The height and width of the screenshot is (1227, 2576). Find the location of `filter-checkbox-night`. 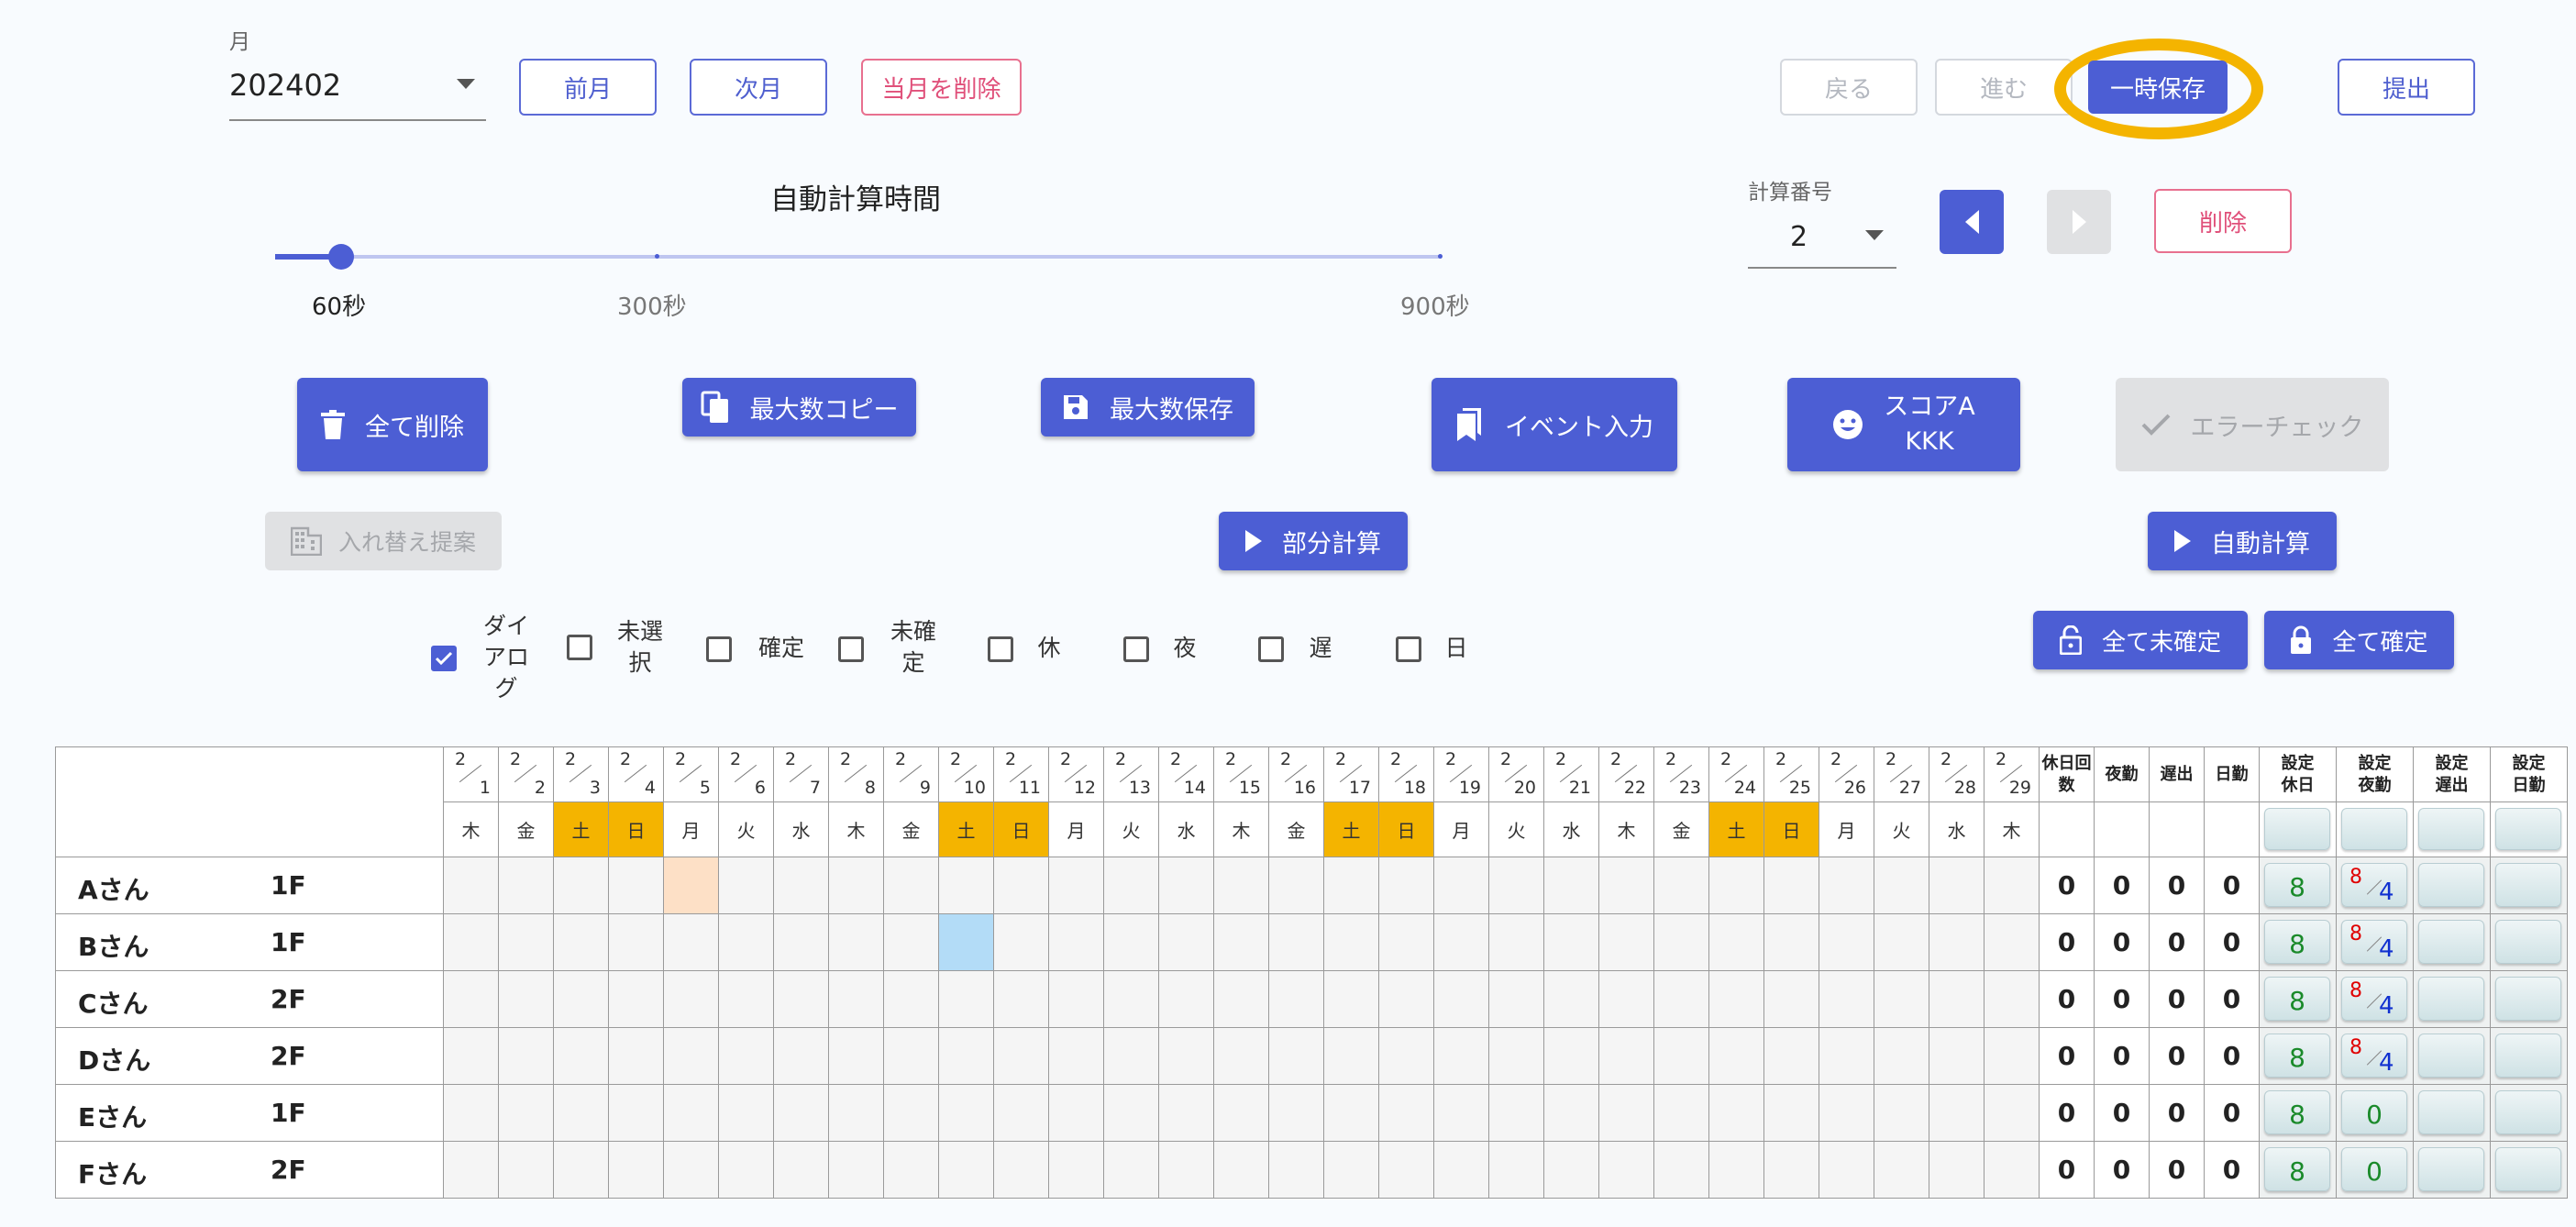

filter-checkbox-night is located at coordinates (1136, 649).